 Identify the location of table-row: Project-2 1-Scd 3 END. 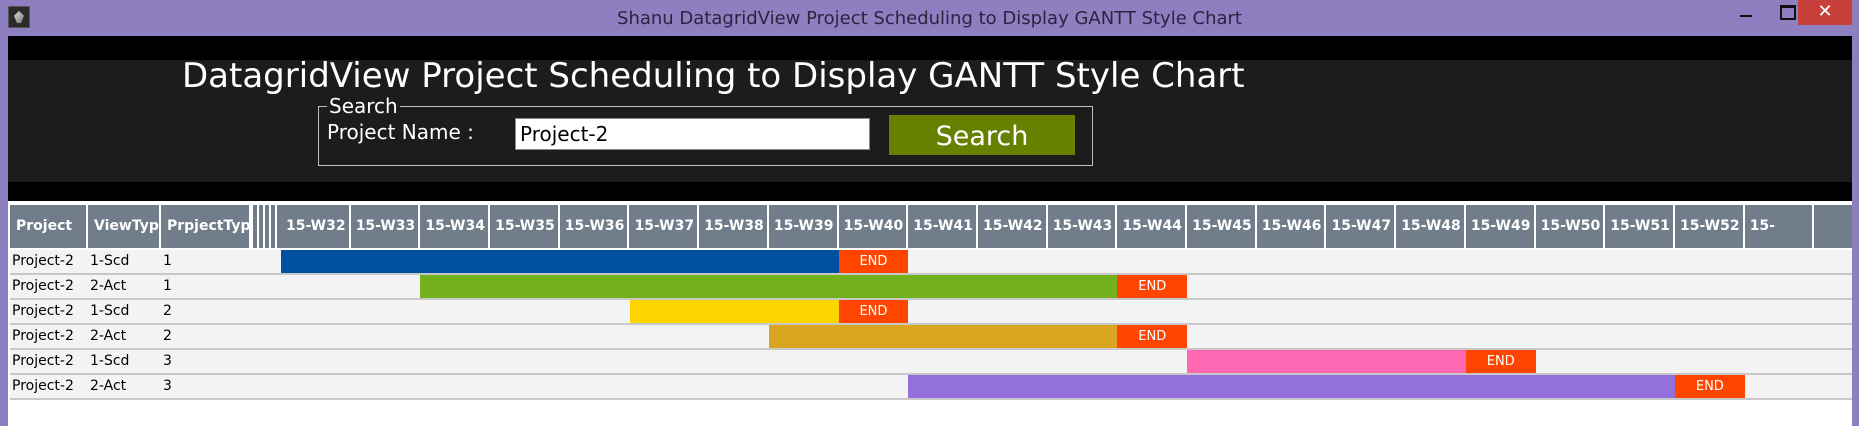
(931, 362).